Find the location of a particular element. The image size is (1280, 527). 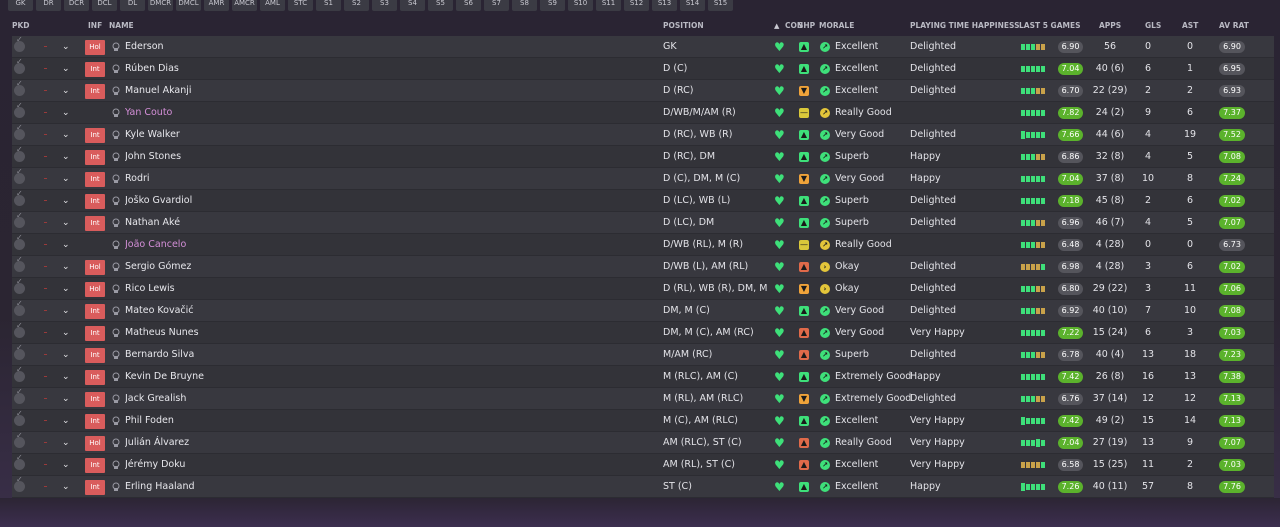

filter-tab: S3 is located at coordinates (384, 5).